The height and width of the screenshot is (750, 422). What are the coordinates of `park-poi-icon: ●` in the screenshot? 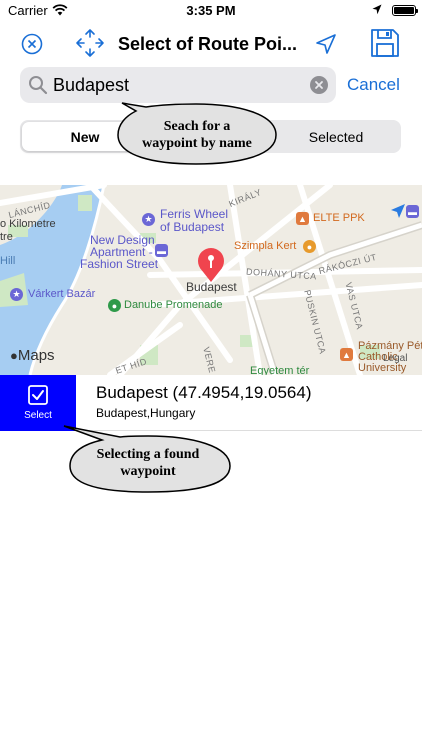 It's located at (114, 305).